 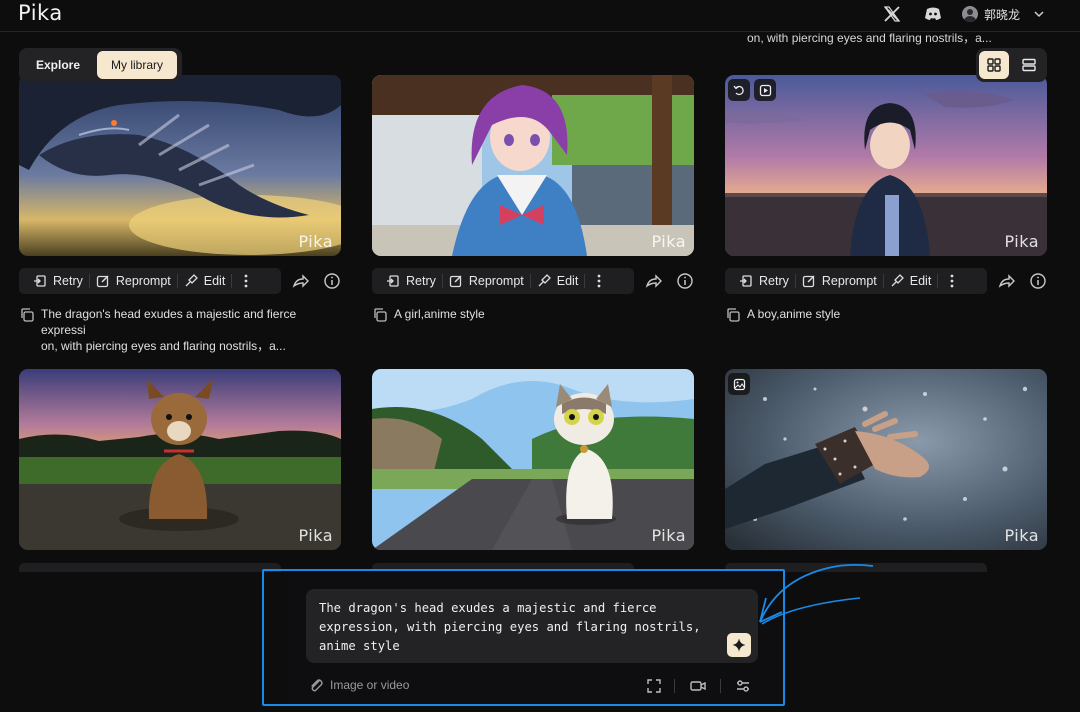 I want to click on retry-badge-icon, so click(x=739, y=90).